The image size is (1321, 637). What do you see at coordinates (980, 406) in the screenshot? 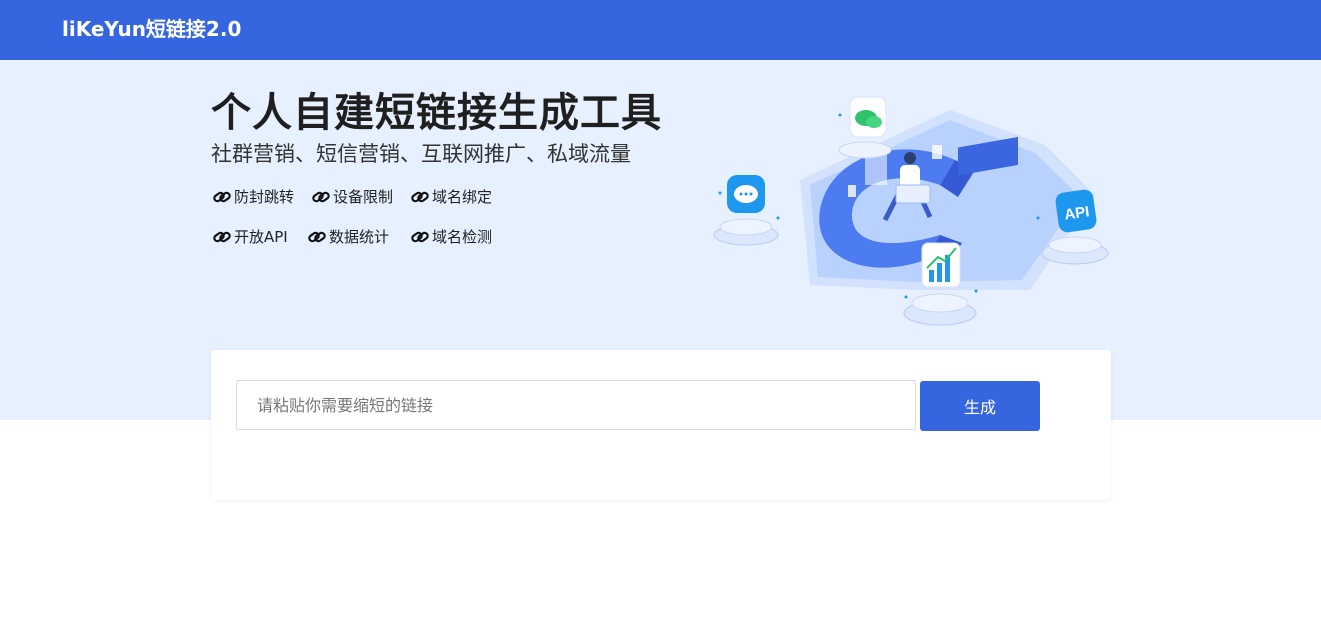
I see `generate-button: 生成` at bounding box center [980, 406].